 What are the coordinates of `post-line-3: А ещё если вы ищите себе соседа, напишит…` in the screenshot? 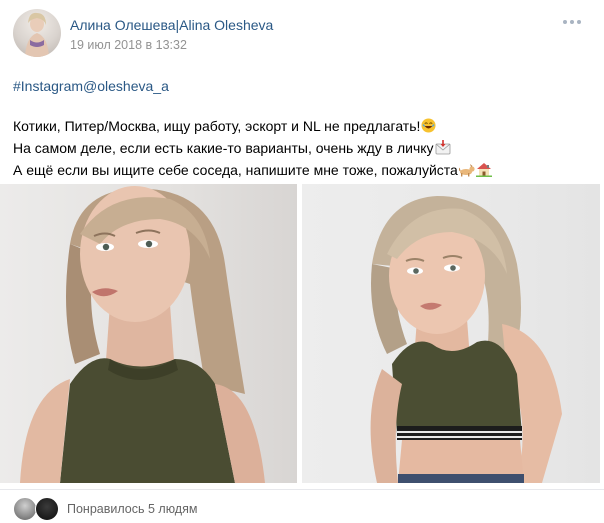 It's located at (303, 171).